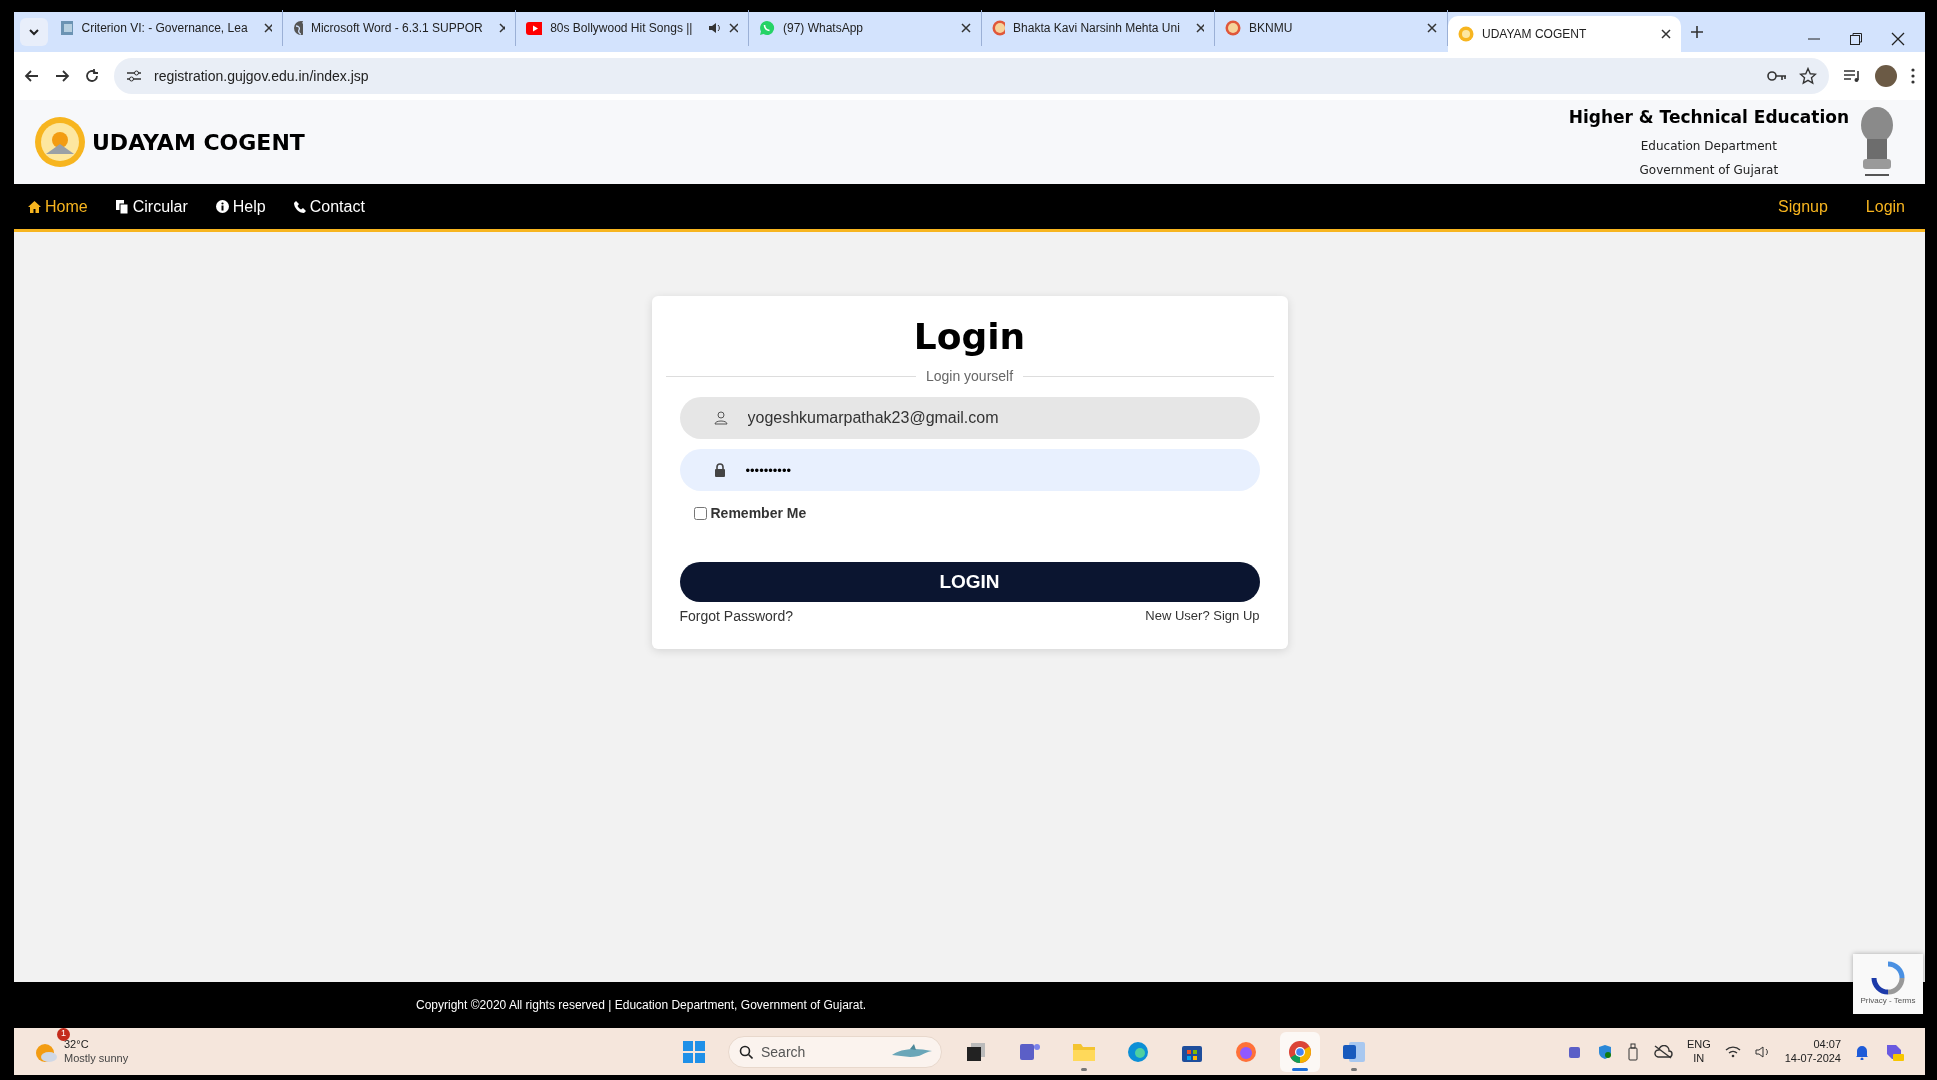  I want to click on back-icon, so click(32, 76).